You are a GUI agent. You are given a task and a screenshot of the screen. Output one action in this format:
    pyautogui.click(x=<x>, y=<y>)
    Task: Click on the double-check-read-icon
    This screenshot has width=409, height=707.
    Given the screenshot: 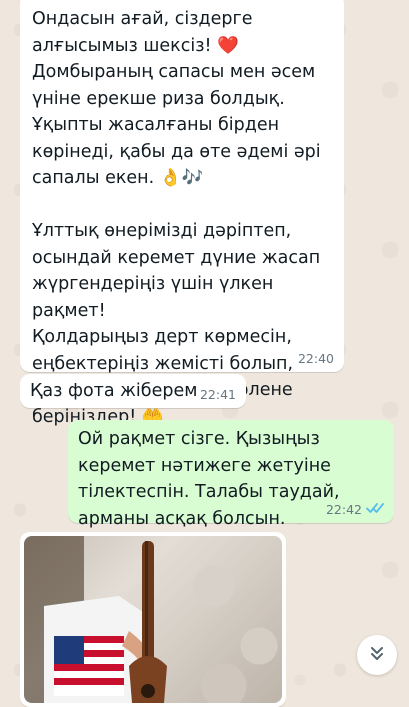 What is the action you would take?
    pyautogui.click(x=375, y=509)
    